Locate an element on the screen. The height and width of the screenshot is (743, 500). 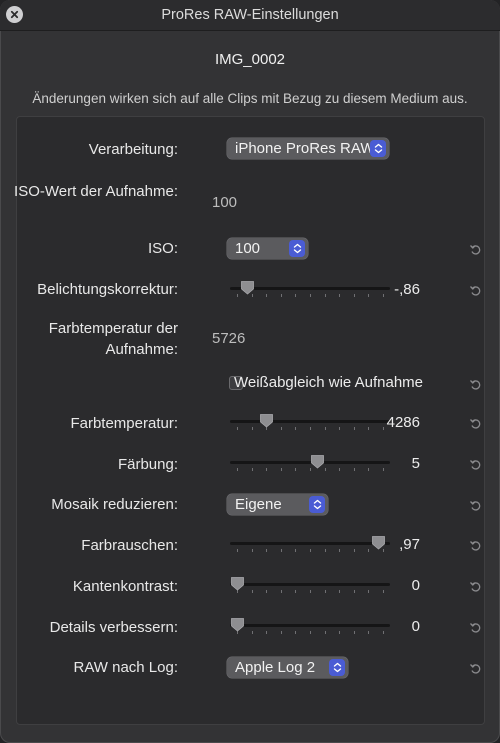
faerbung-slider is located at coordinates (310, 462).